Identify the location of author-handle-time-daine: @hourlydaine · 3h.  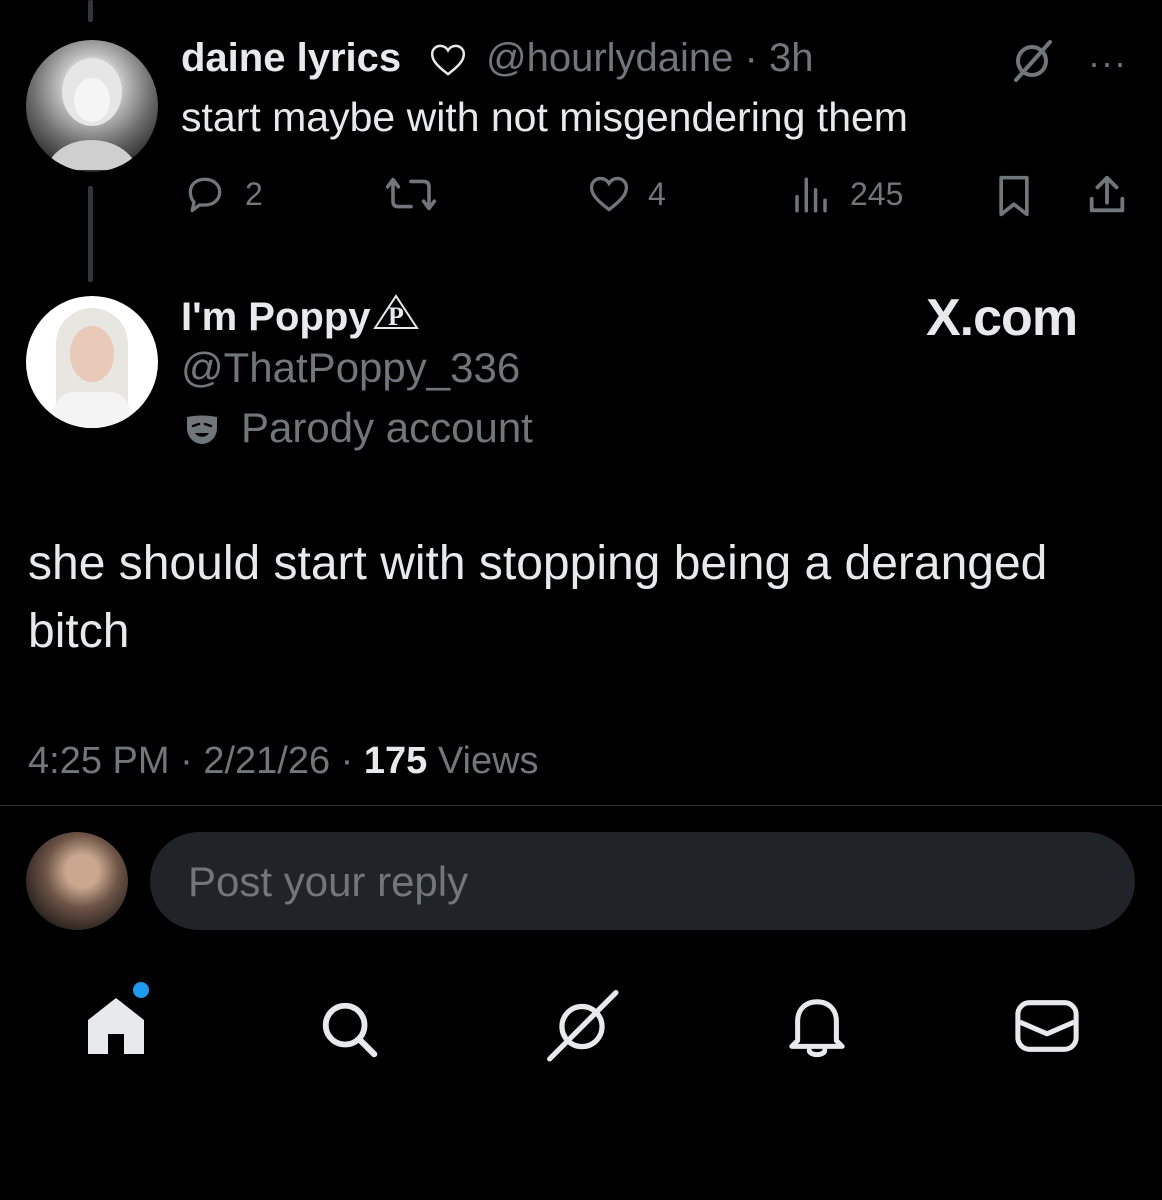
(649, 58).